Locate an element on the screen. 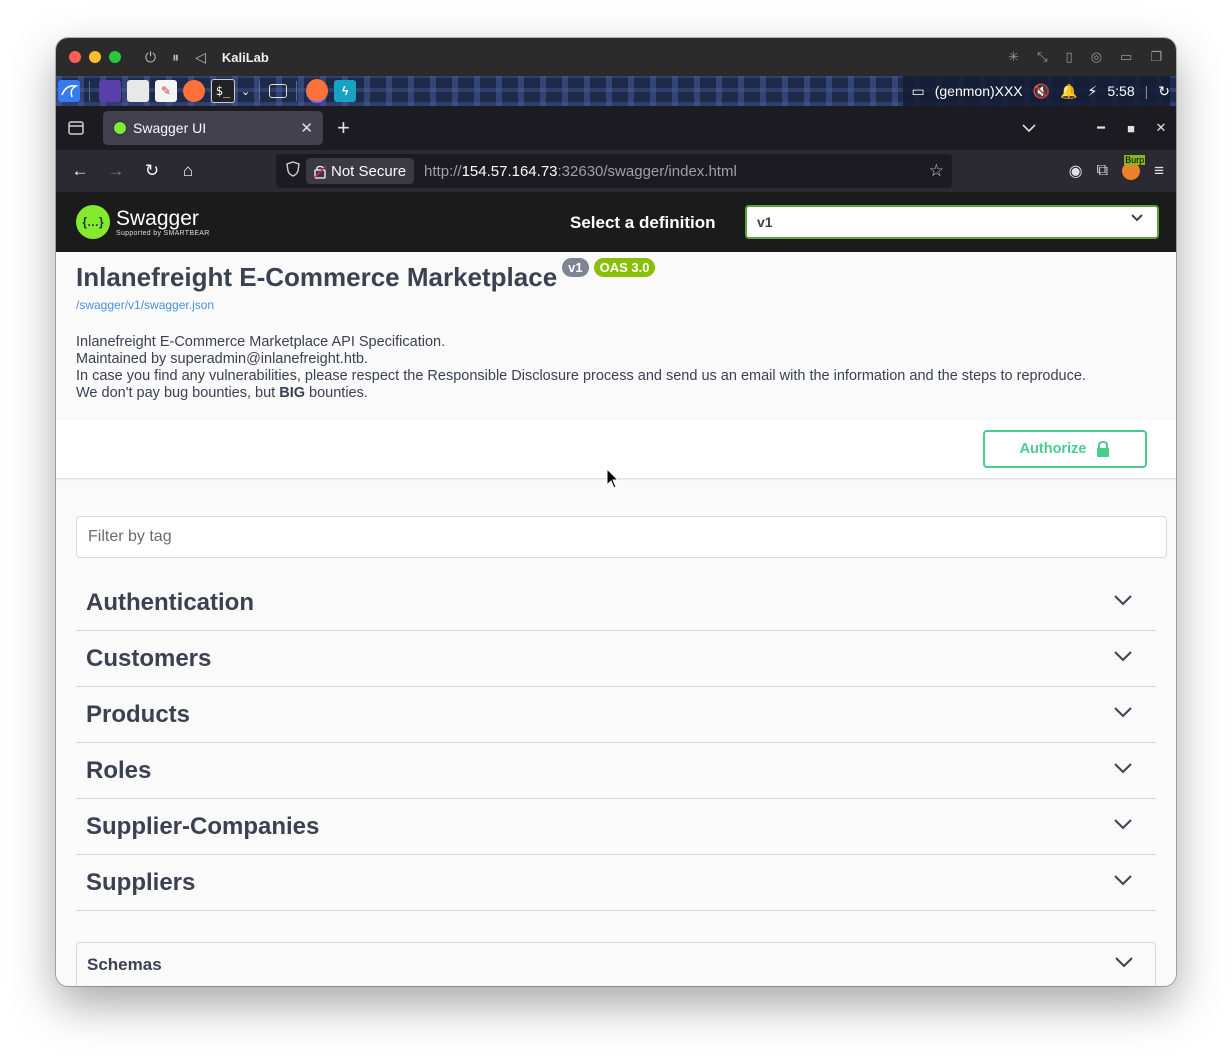  bell-icon: 🔔 is located at coordinates (1068, 91).